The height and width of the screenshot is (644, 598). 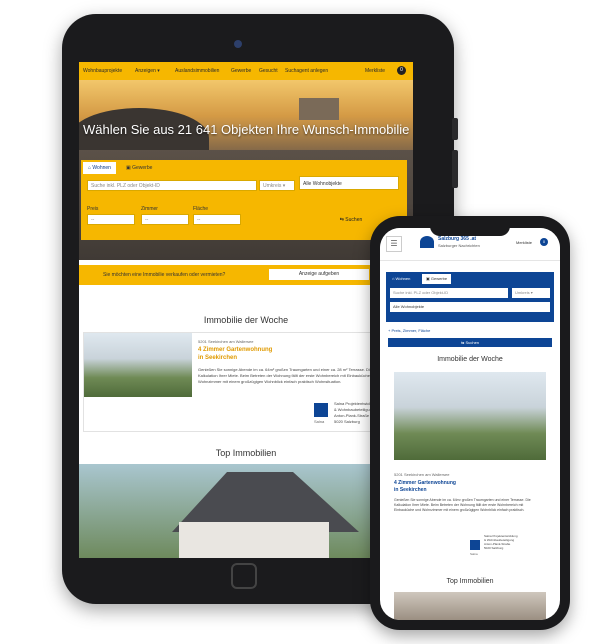 What do you see at coordinates (427, 242) in the screenshot?
I see `logo-icon` at bounding box center [427, 242].